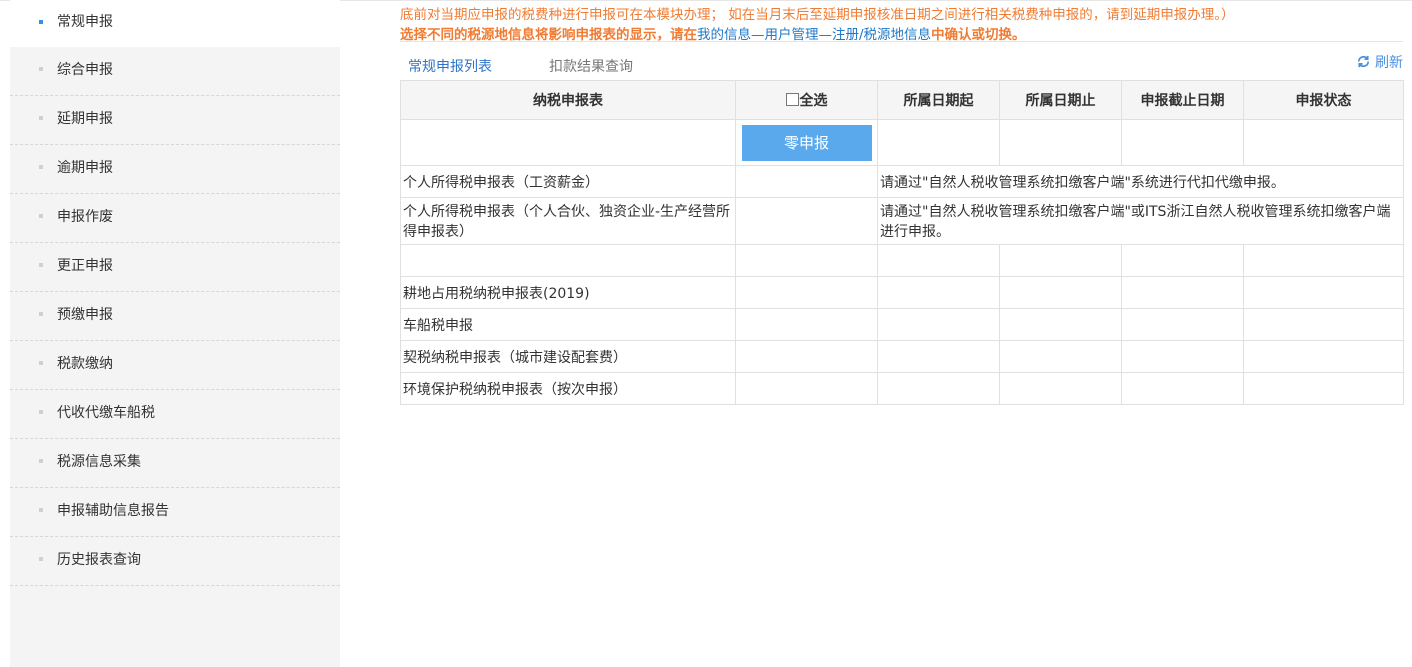  Describe the element at coordinates (568, 388) in the screenshot. I see `form-name-cell: 环境保护税纳税申报表（按次申报）` at that location.